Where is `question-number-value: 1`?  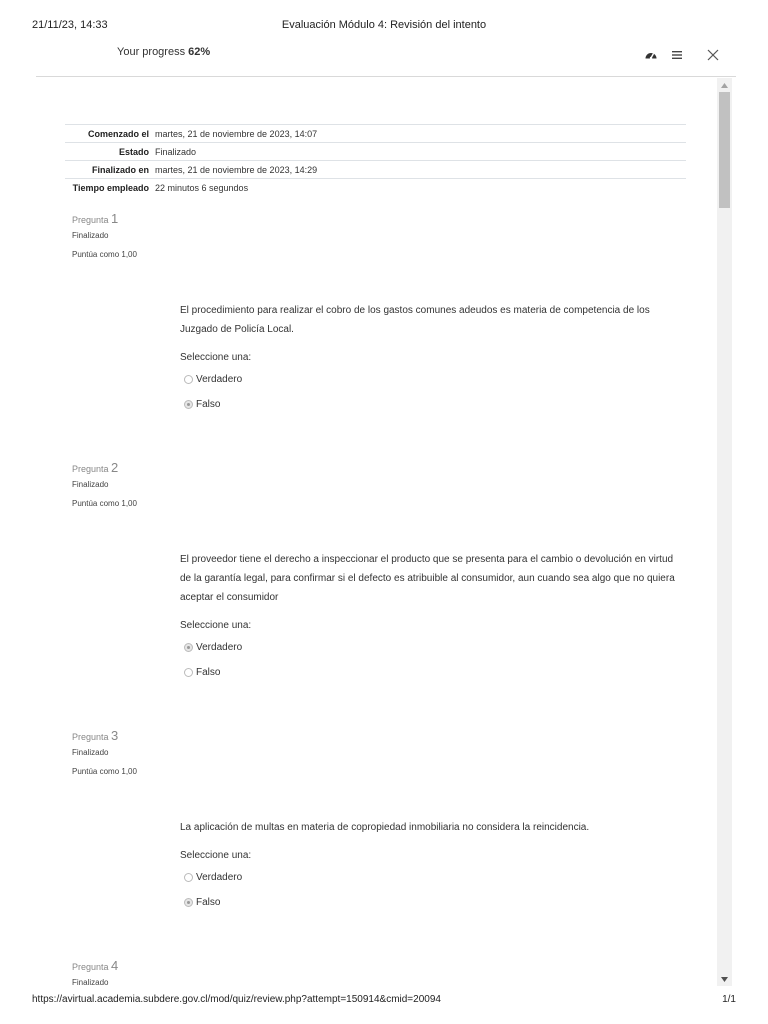
question-number-value: 1 is located at coordinates (115, 218).